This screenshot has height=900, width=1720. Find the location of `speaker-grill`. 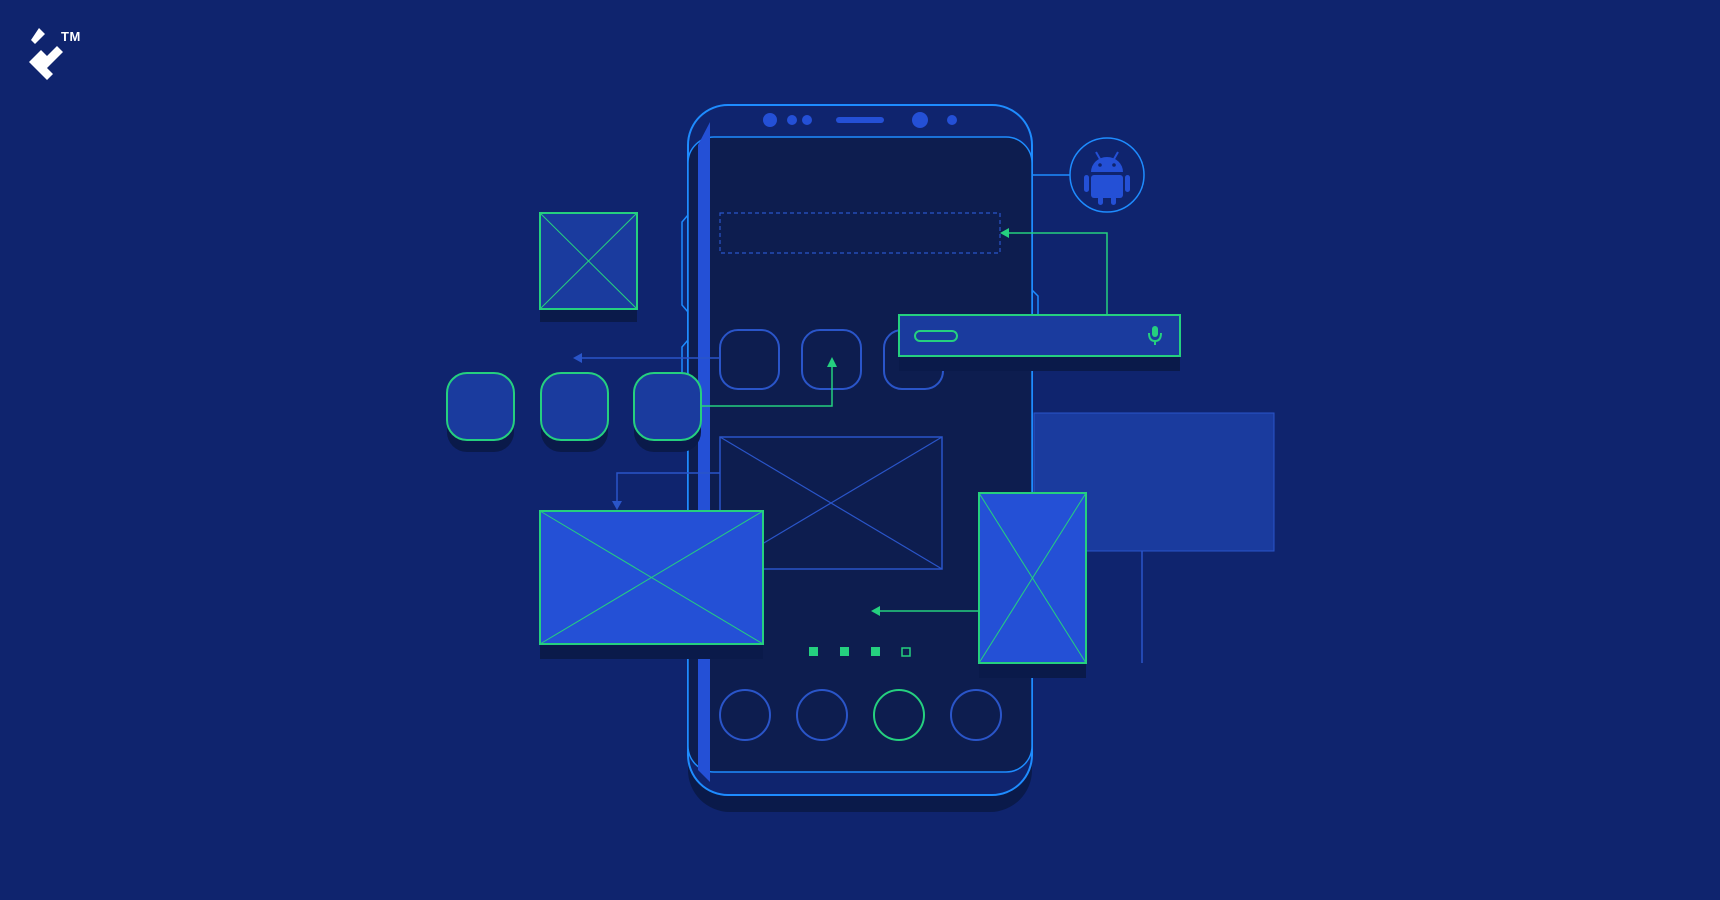

speaker-grill is located at coordinates (860, 120).